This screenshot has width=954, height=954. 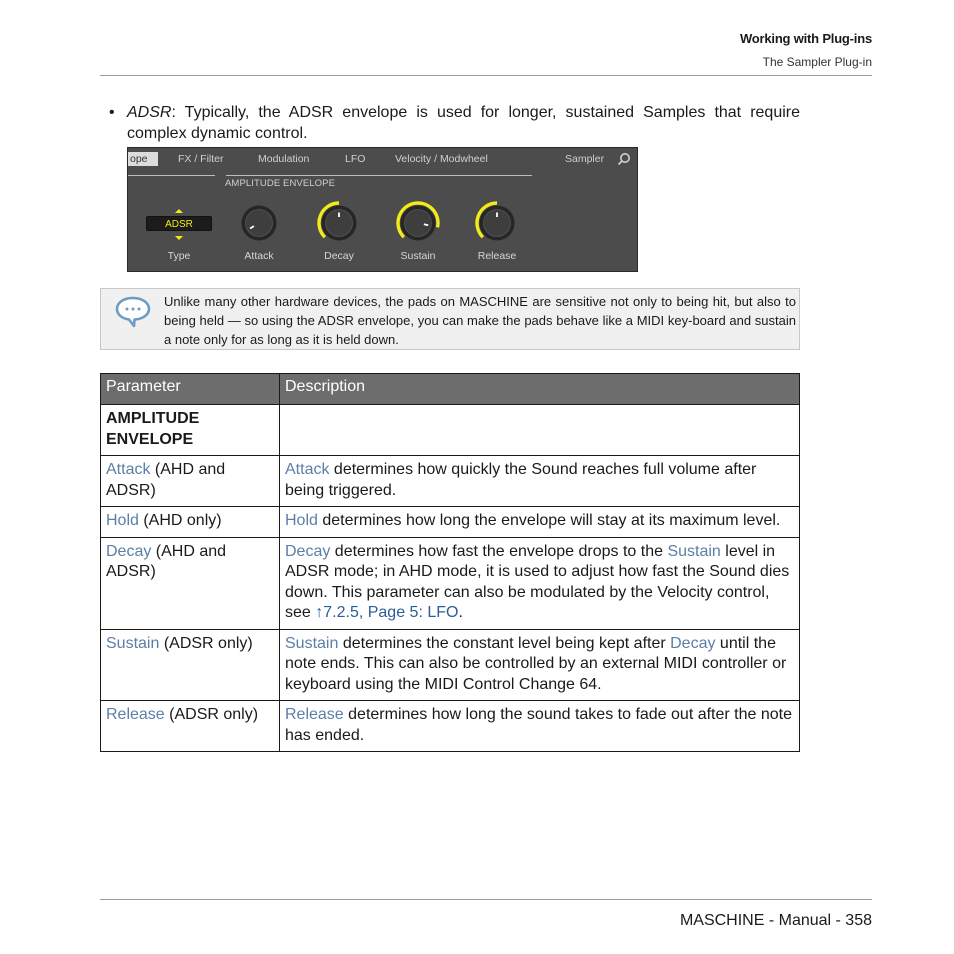 What do you see at coordinates (259, 256) in the screenshot?
I see `knob-label-attack: Attack` at bounding box center [259, 256].